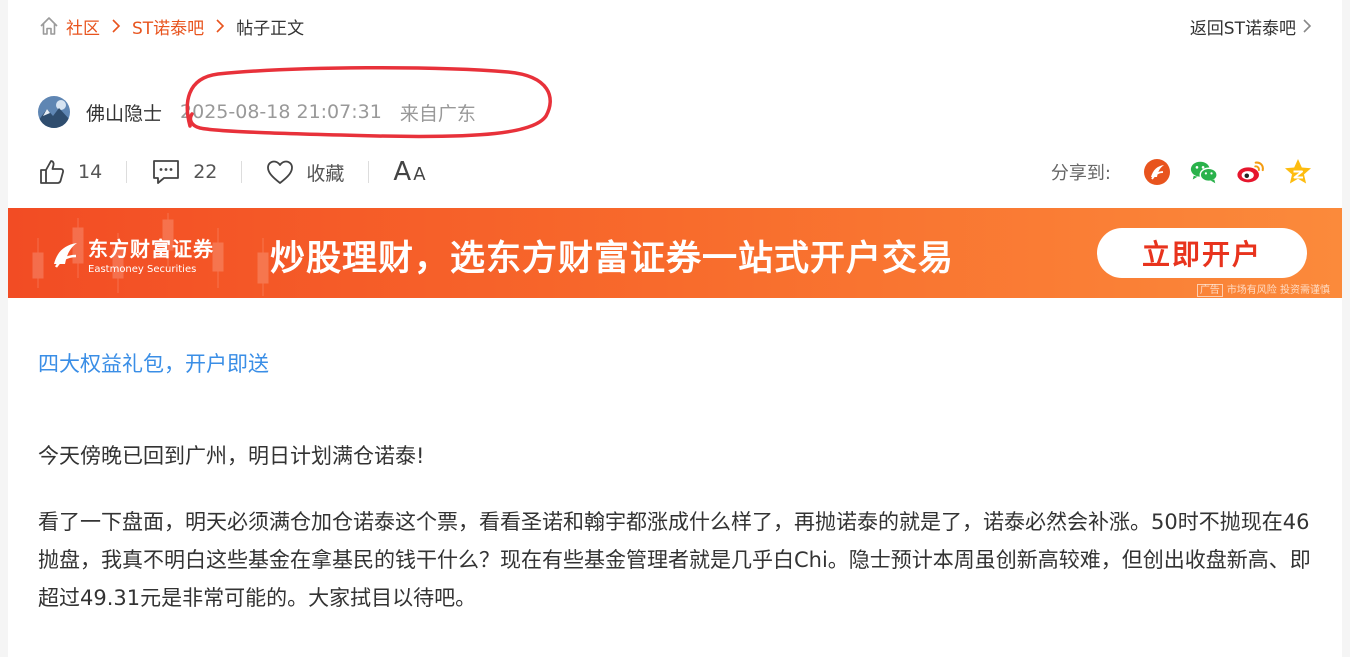 This screenshot has width=1350, height=657. Describe the element at coordinates (142, 269) in the screenshot. I see `logo-en-text: Eastmoney Securities` at that location.